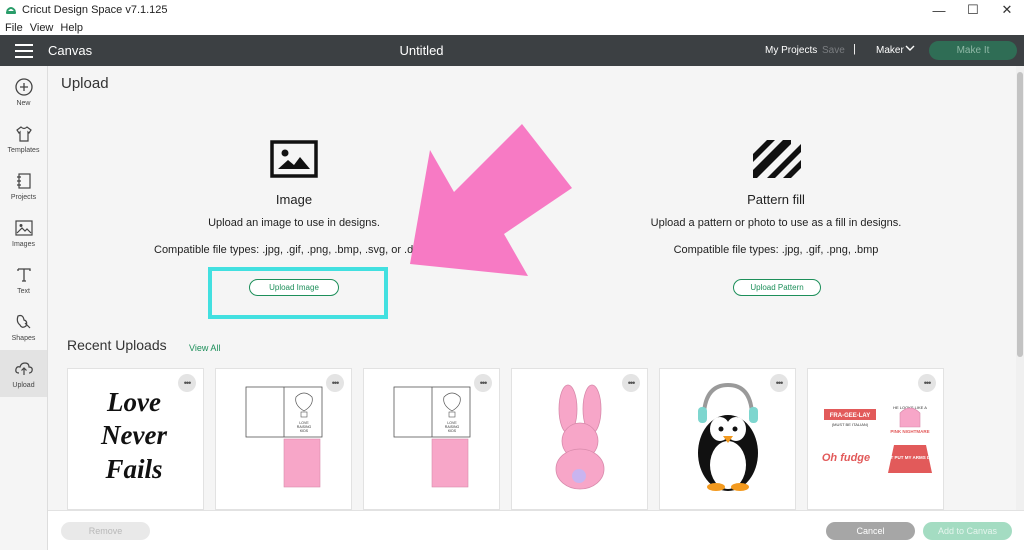 This screenshot has height=550, width=1024. Describe the element at coordinates (23, 180) in the screenshot. I see `projects-icon` at that location.